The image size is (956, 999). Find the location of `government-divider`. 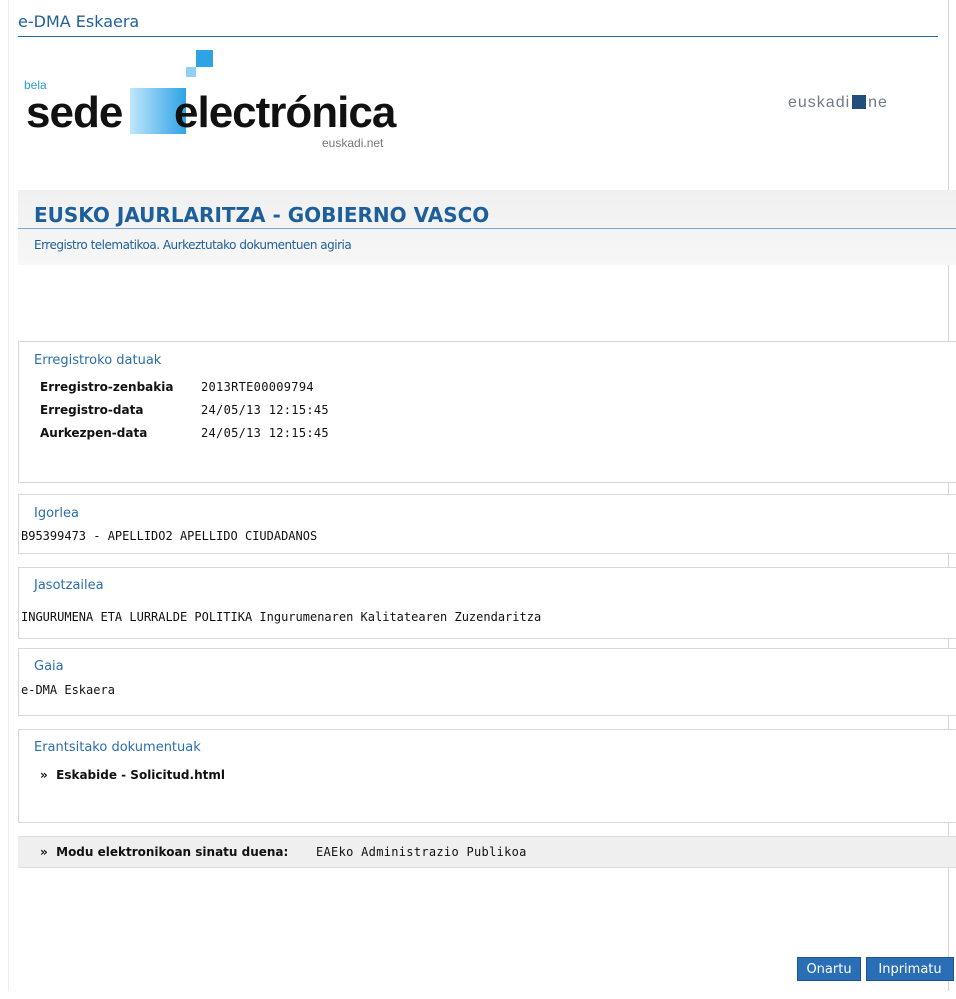

government-divider is located at coordinates (487, 228).